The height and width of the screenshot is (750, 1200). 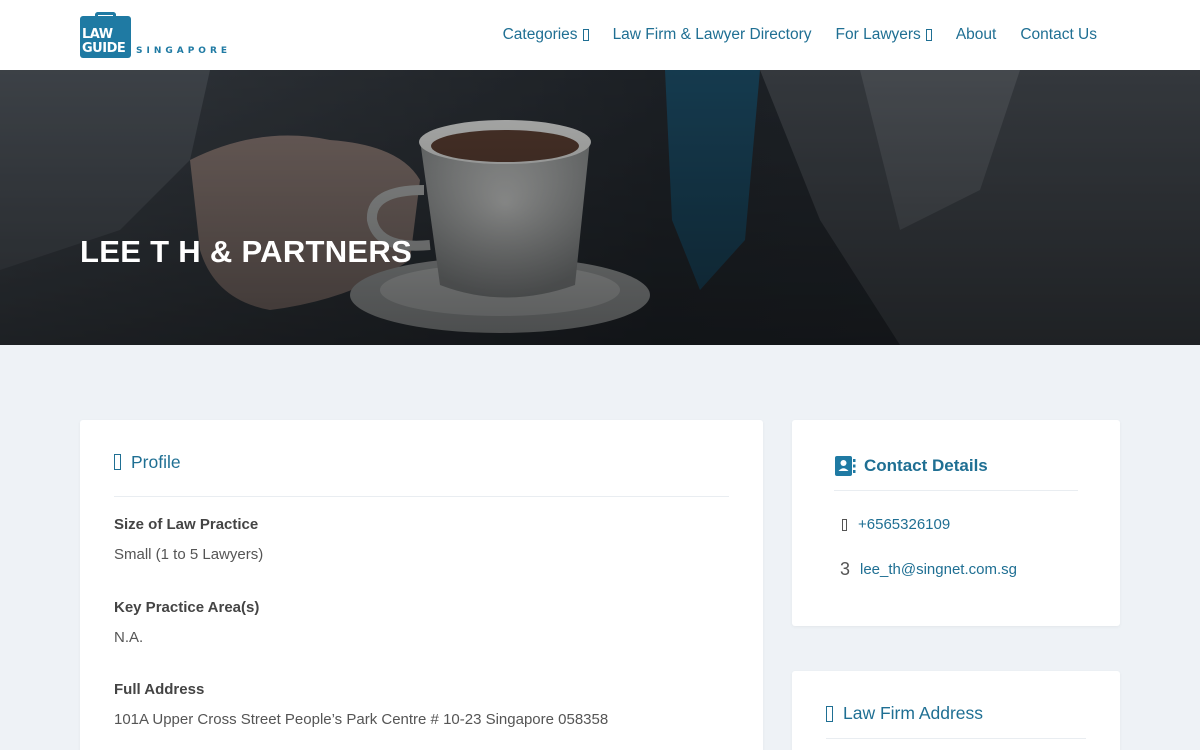 I want to click on logo-word-law: LAW, so click(x=97, y=34).